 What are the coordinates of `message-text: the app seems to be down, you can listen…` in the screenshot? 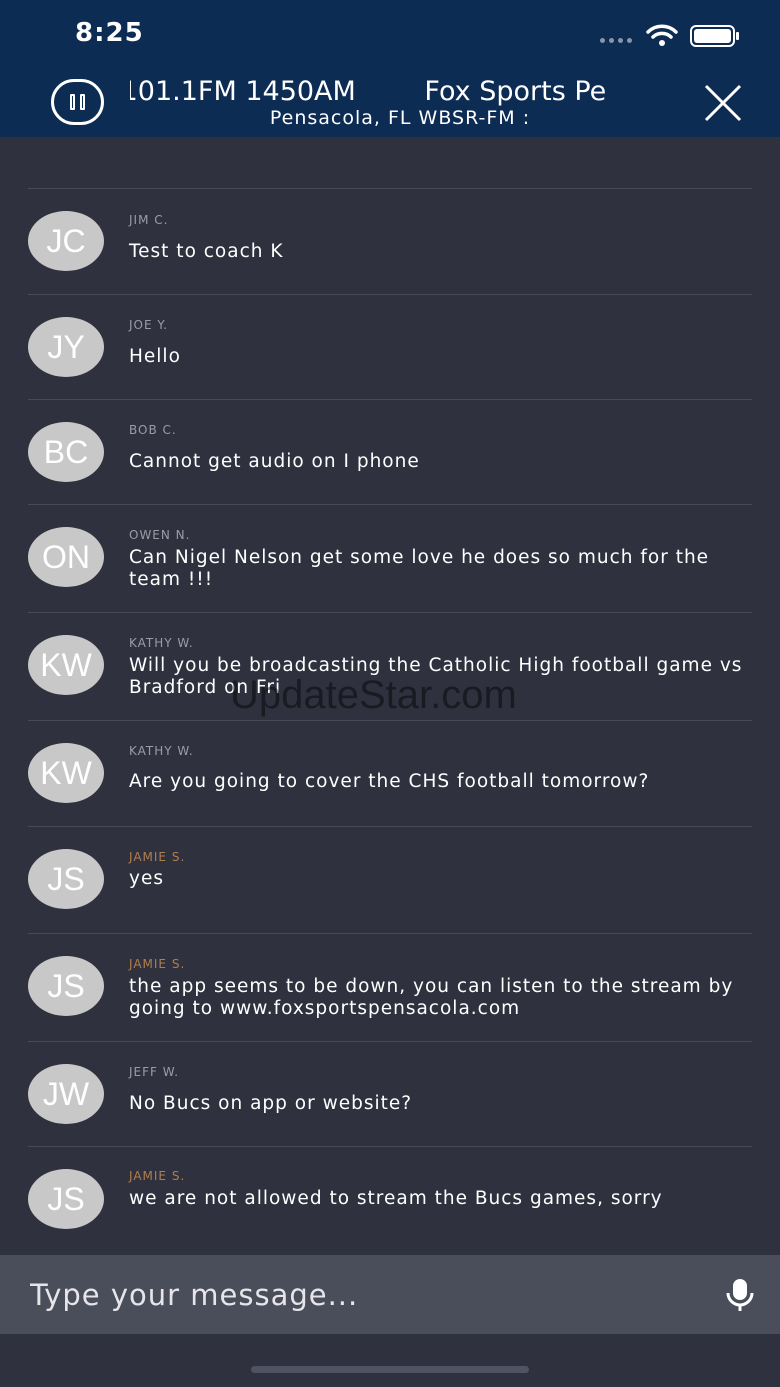 It's located at (431, 997).